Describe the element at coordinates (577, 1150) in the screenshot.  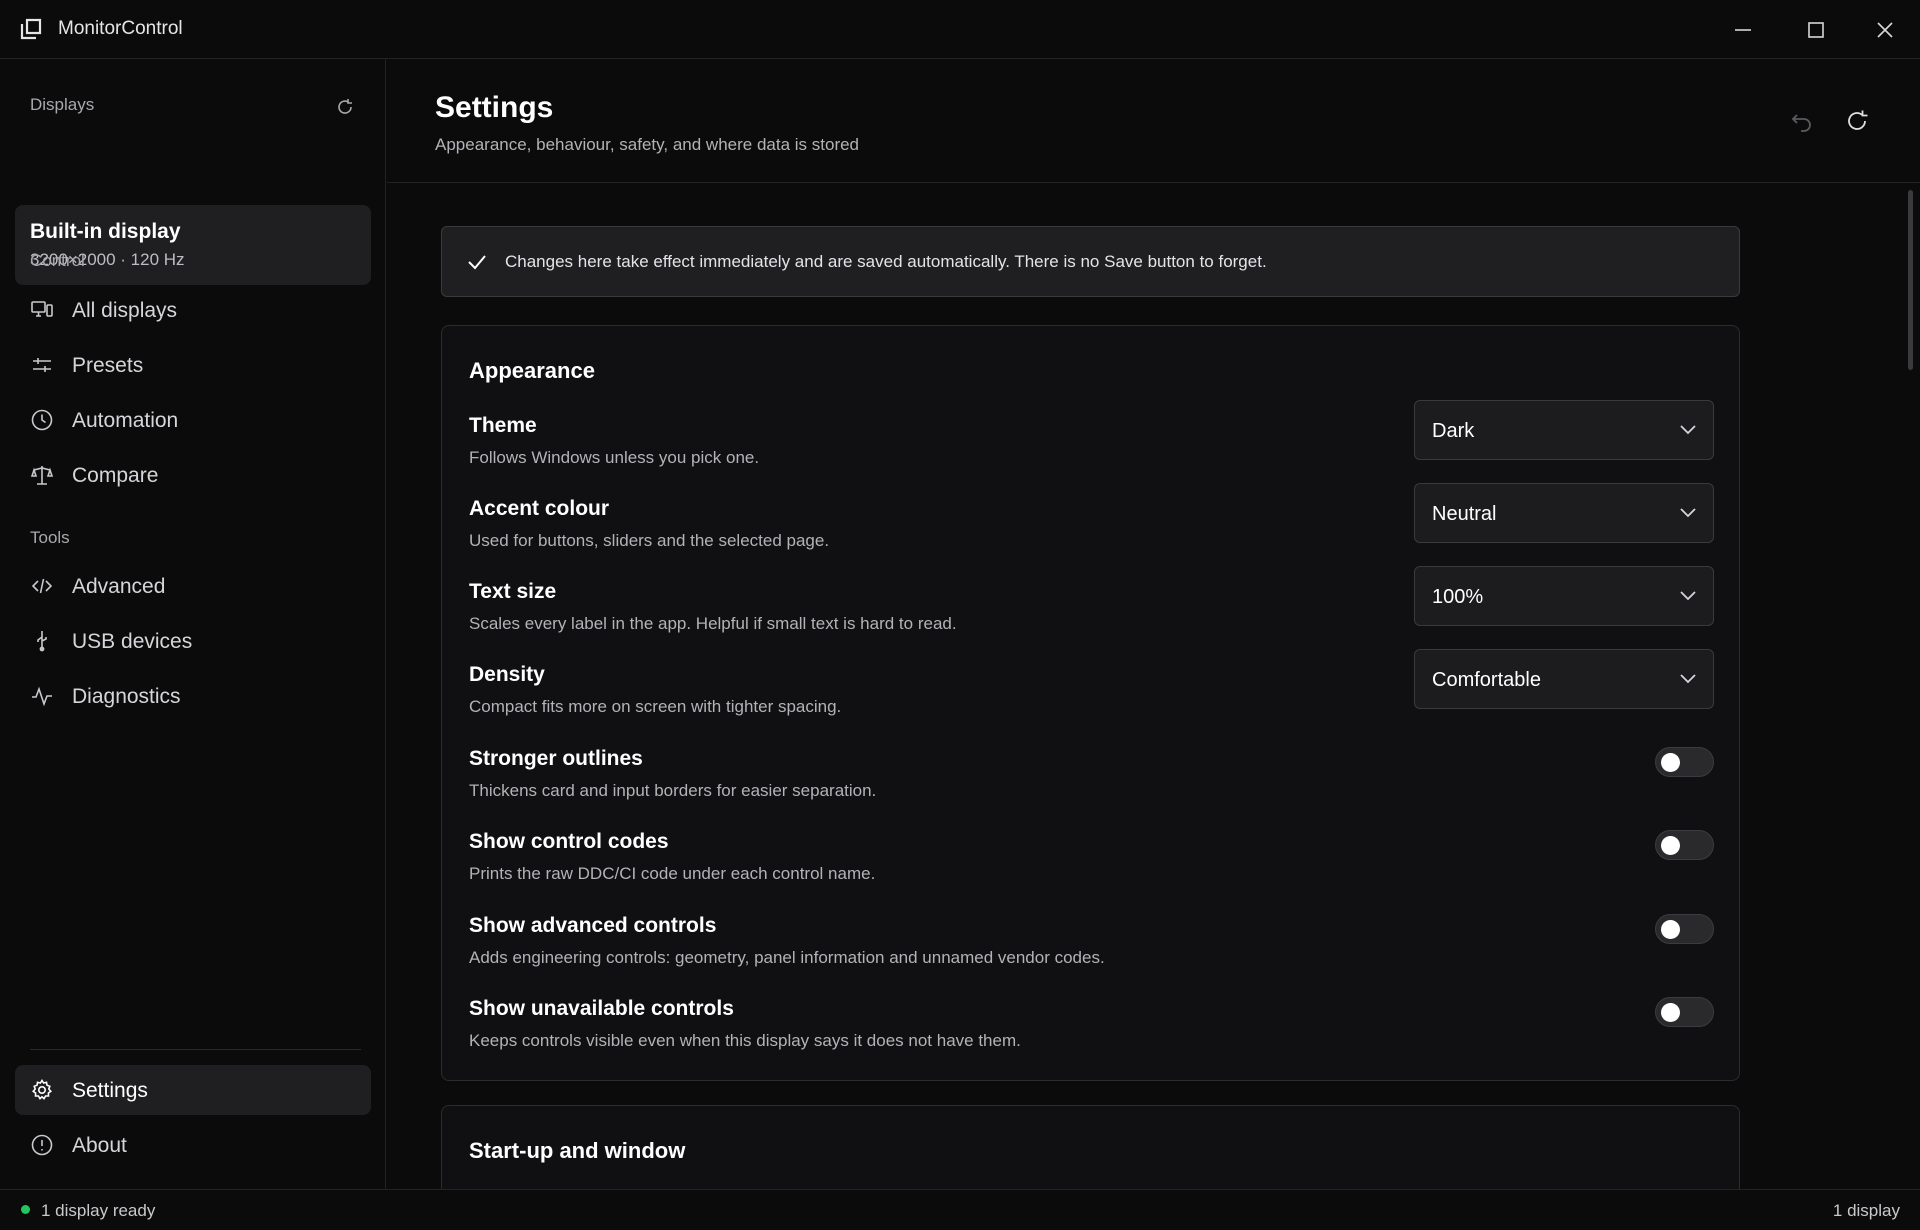
I see `startup-card-title: Start-up and window` at that location.